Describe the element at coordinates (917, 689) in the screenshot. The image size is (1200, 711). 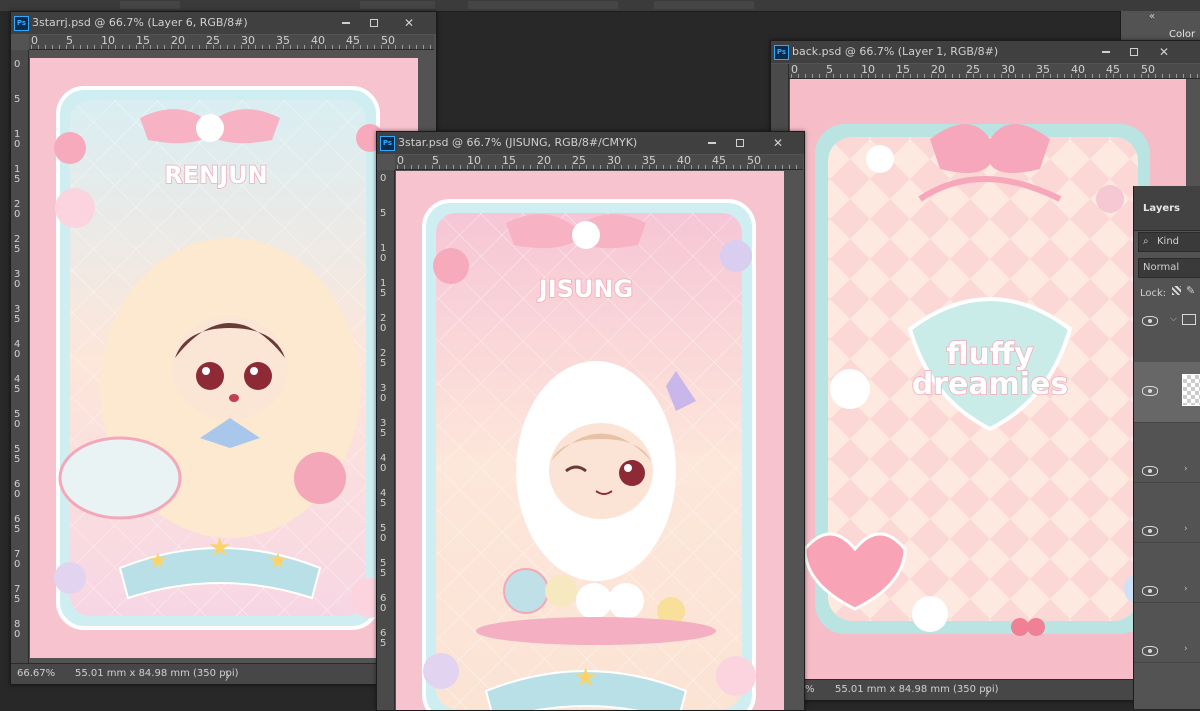
I see `document-size: 55.01 mm x 84.98 mm (350 ppi)` at that location.